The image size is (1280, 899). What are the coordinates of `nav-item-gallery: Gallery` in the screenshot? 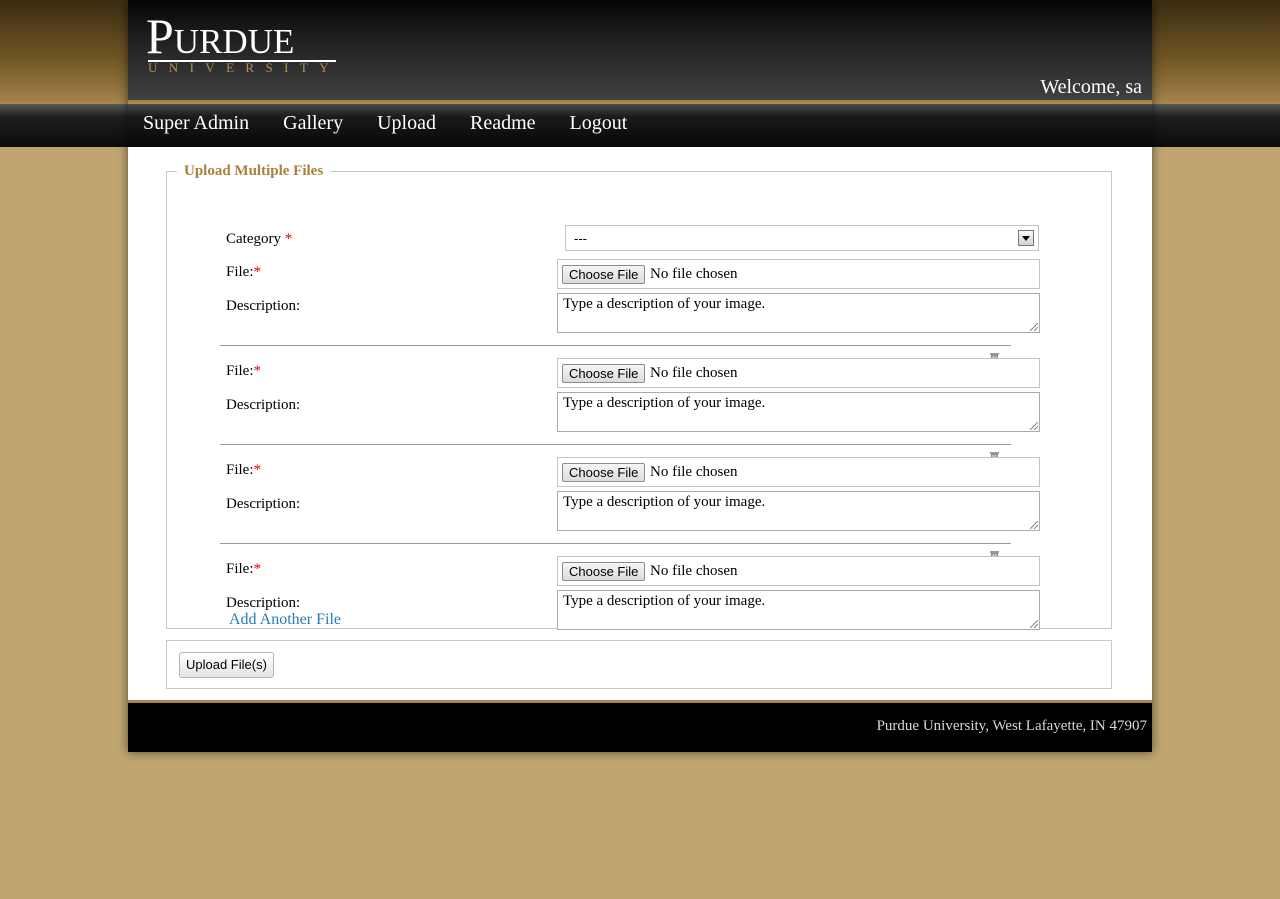 It's located at (313, 123).